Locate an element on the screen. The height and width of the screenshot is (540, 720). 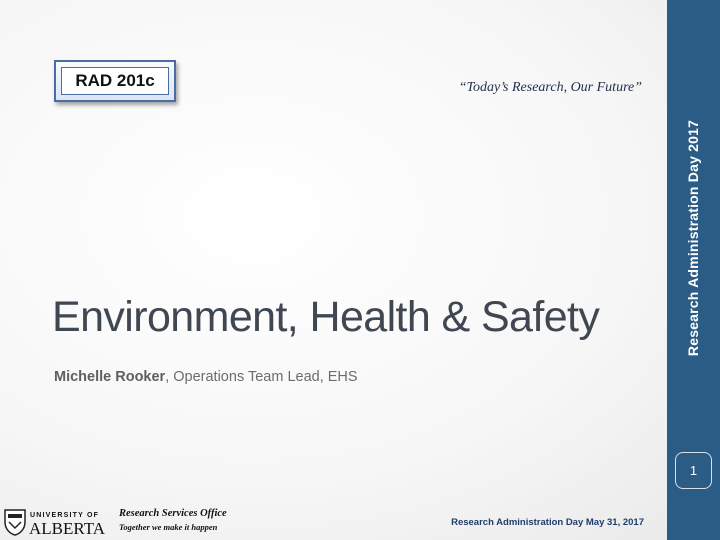
course-badge-label: RAD 201c is located at coordinates (115, 81).